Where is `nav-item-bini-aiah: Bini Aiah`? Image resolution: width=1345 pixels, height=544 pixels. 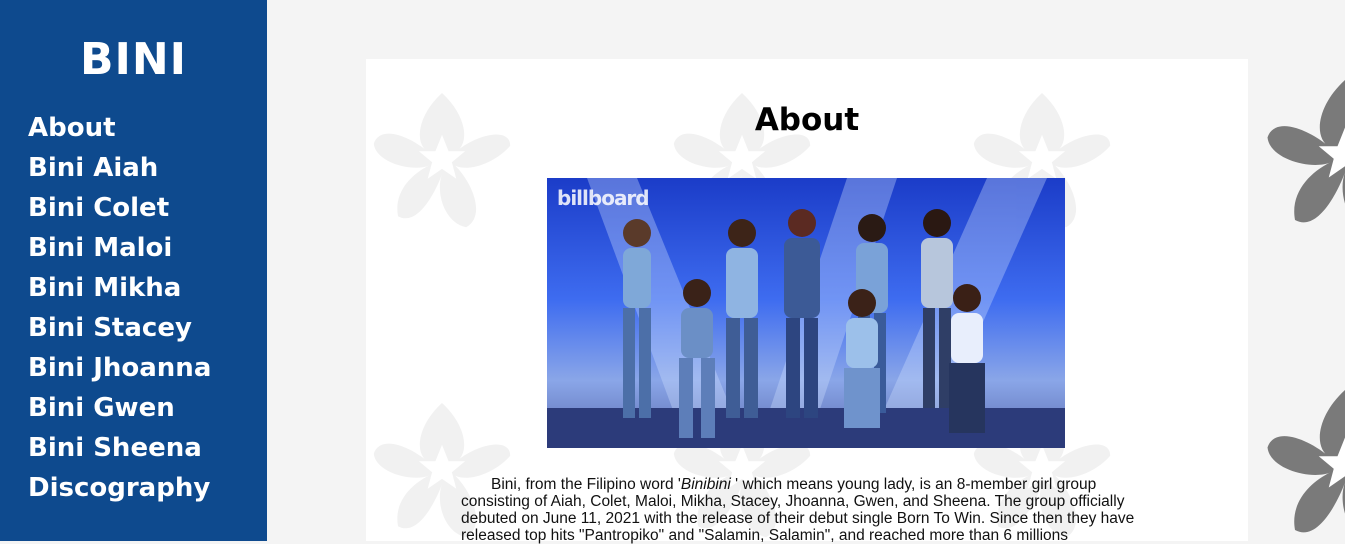 nav-item-bini-aiah: Bini Aiah is located at coordinates (119, 168).